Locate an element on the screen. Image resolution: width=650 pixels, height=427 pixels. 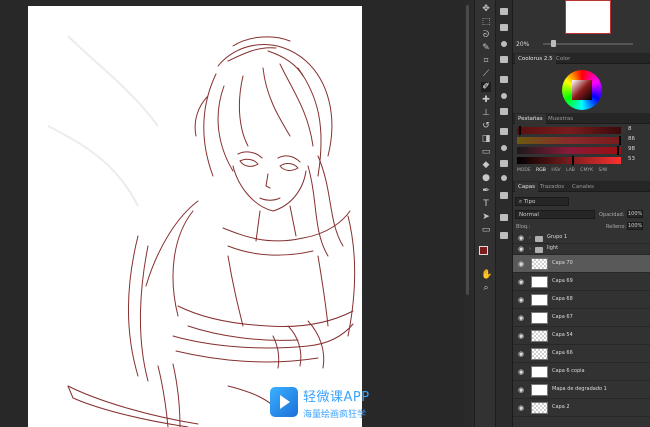
type-icon: T is located at coordinates (486, 204).